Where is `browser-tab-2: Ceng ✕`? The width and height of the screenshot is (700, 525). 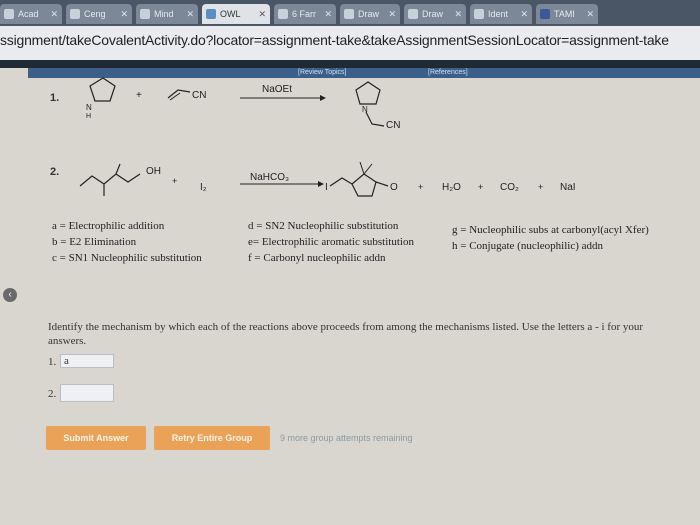 browser-tab-2: Ceng ✕ is located at coordinates (99, 14).